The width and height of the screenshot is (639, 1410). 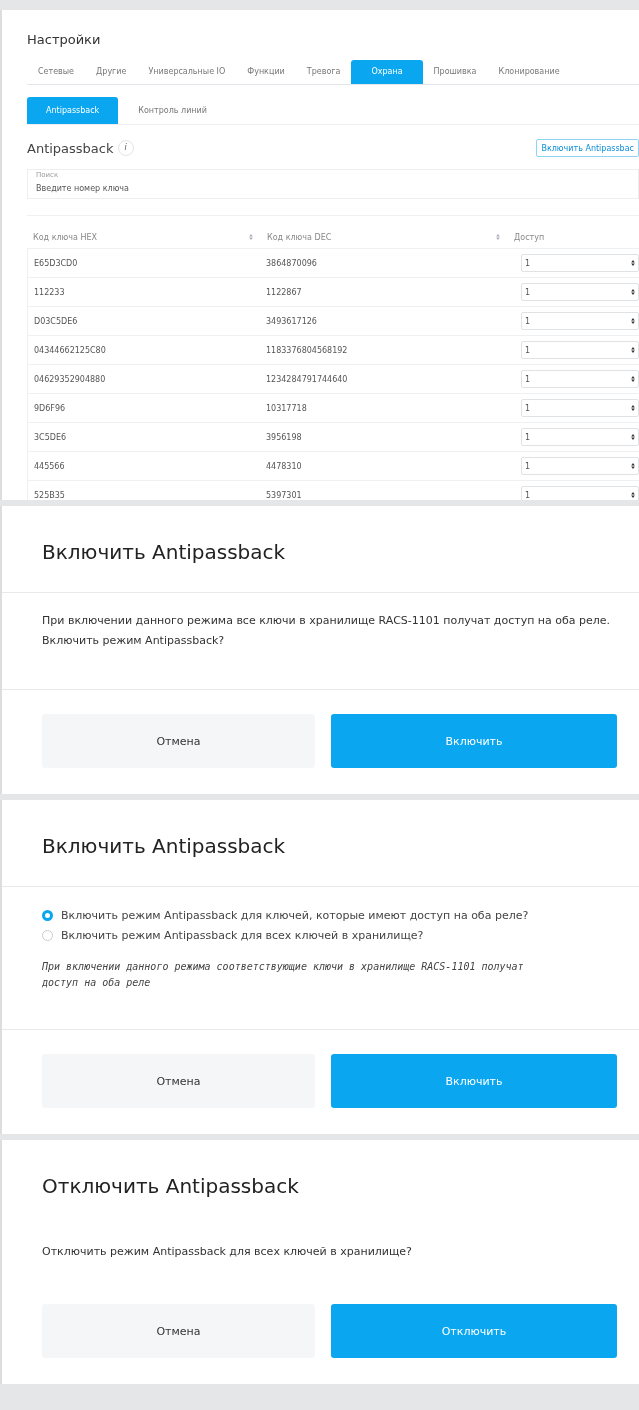 What do you see at coordinates (295, 915) in the screenshot?
I see `option-label: Включить режим Antipassback для ключей, которые имеют доступ на оба реле?` at bounding box center [295, 915].